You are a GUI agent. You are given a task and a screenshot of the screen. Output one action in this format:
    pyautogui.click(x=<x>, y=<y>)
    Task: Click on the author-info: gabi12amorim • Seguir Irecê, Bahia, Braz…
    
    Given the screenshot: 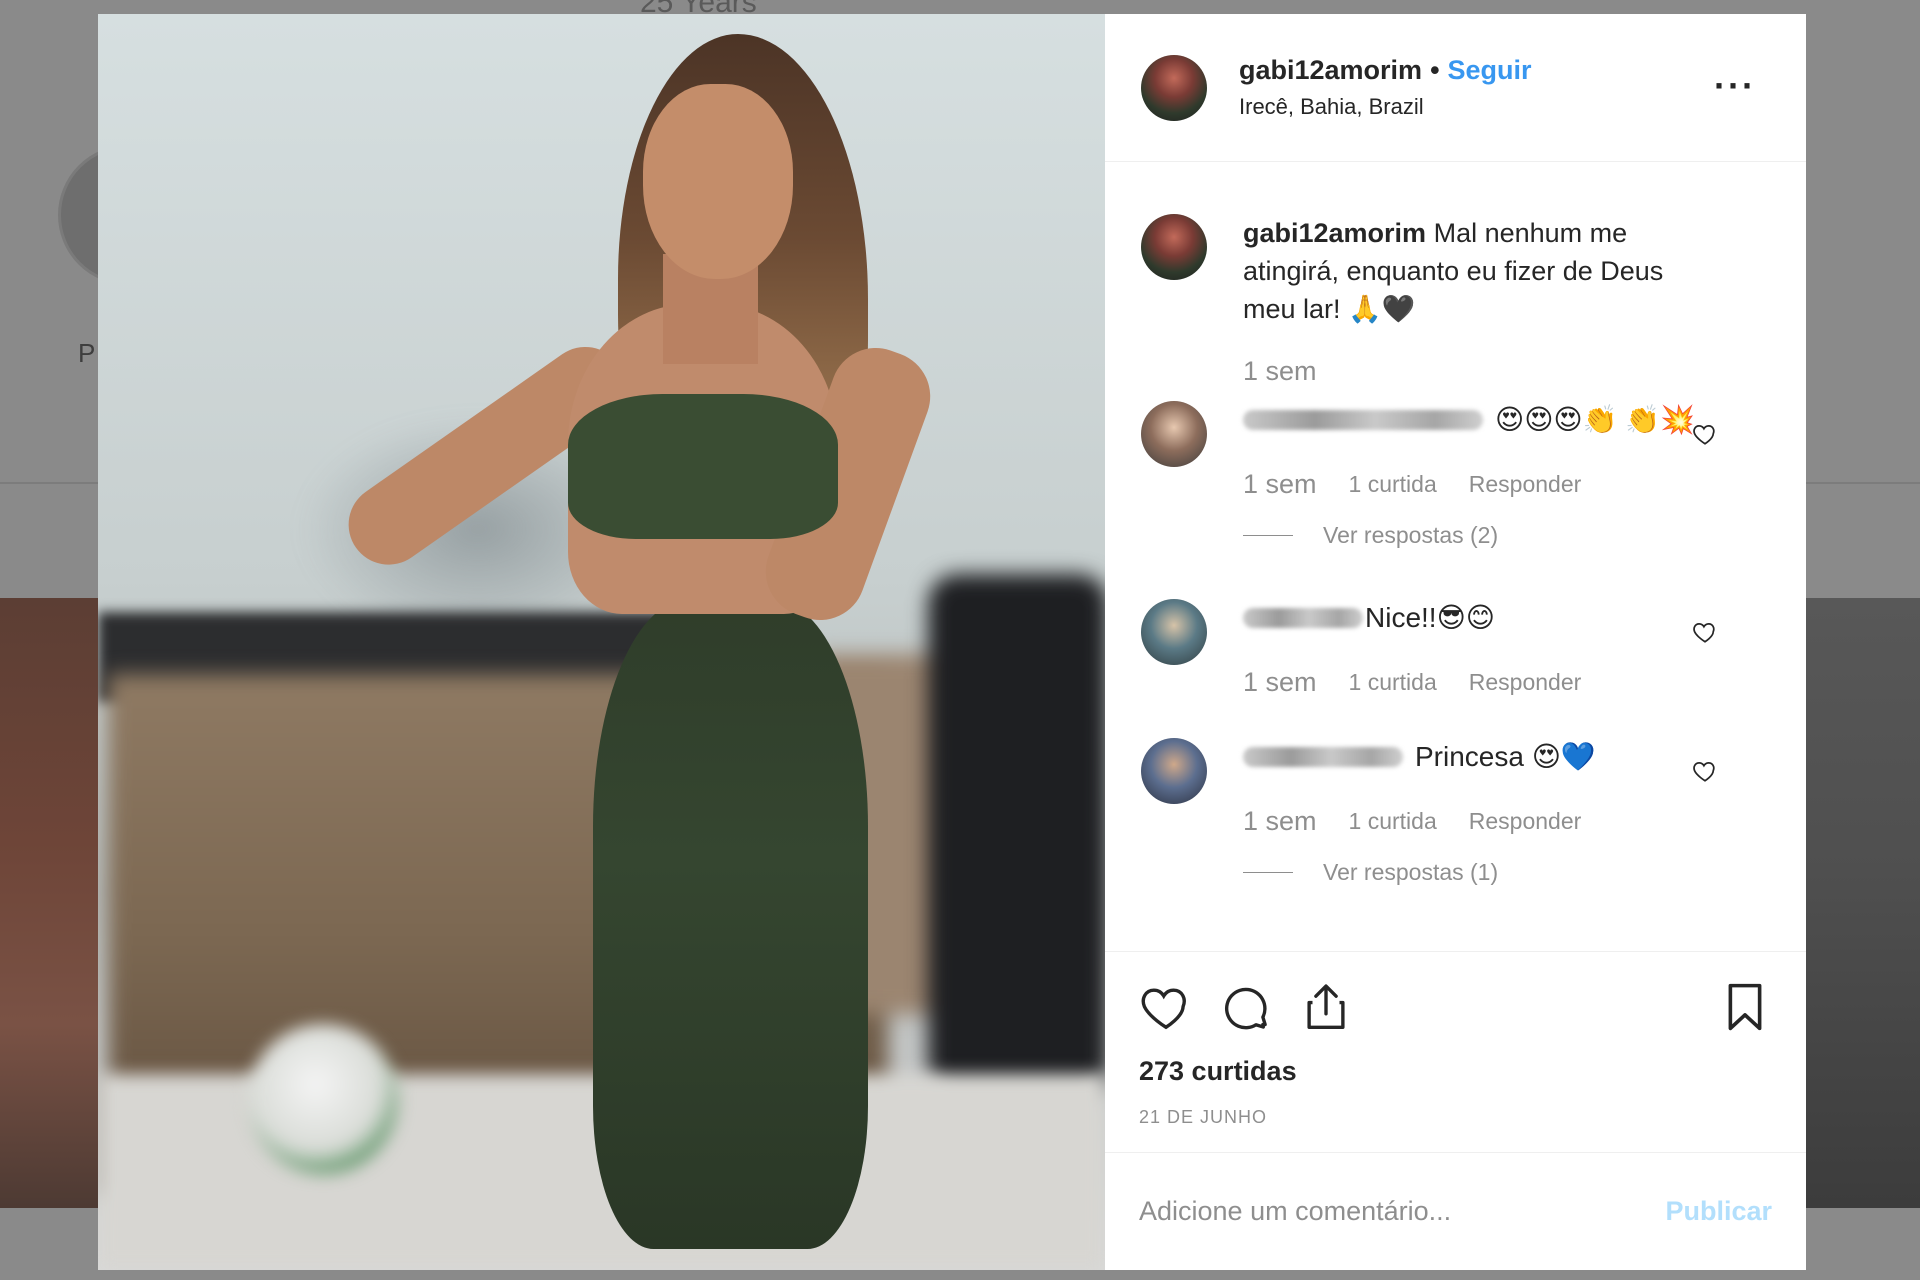 What is the action you would take?
    pyautogui.click(x=1385, y=87)
    